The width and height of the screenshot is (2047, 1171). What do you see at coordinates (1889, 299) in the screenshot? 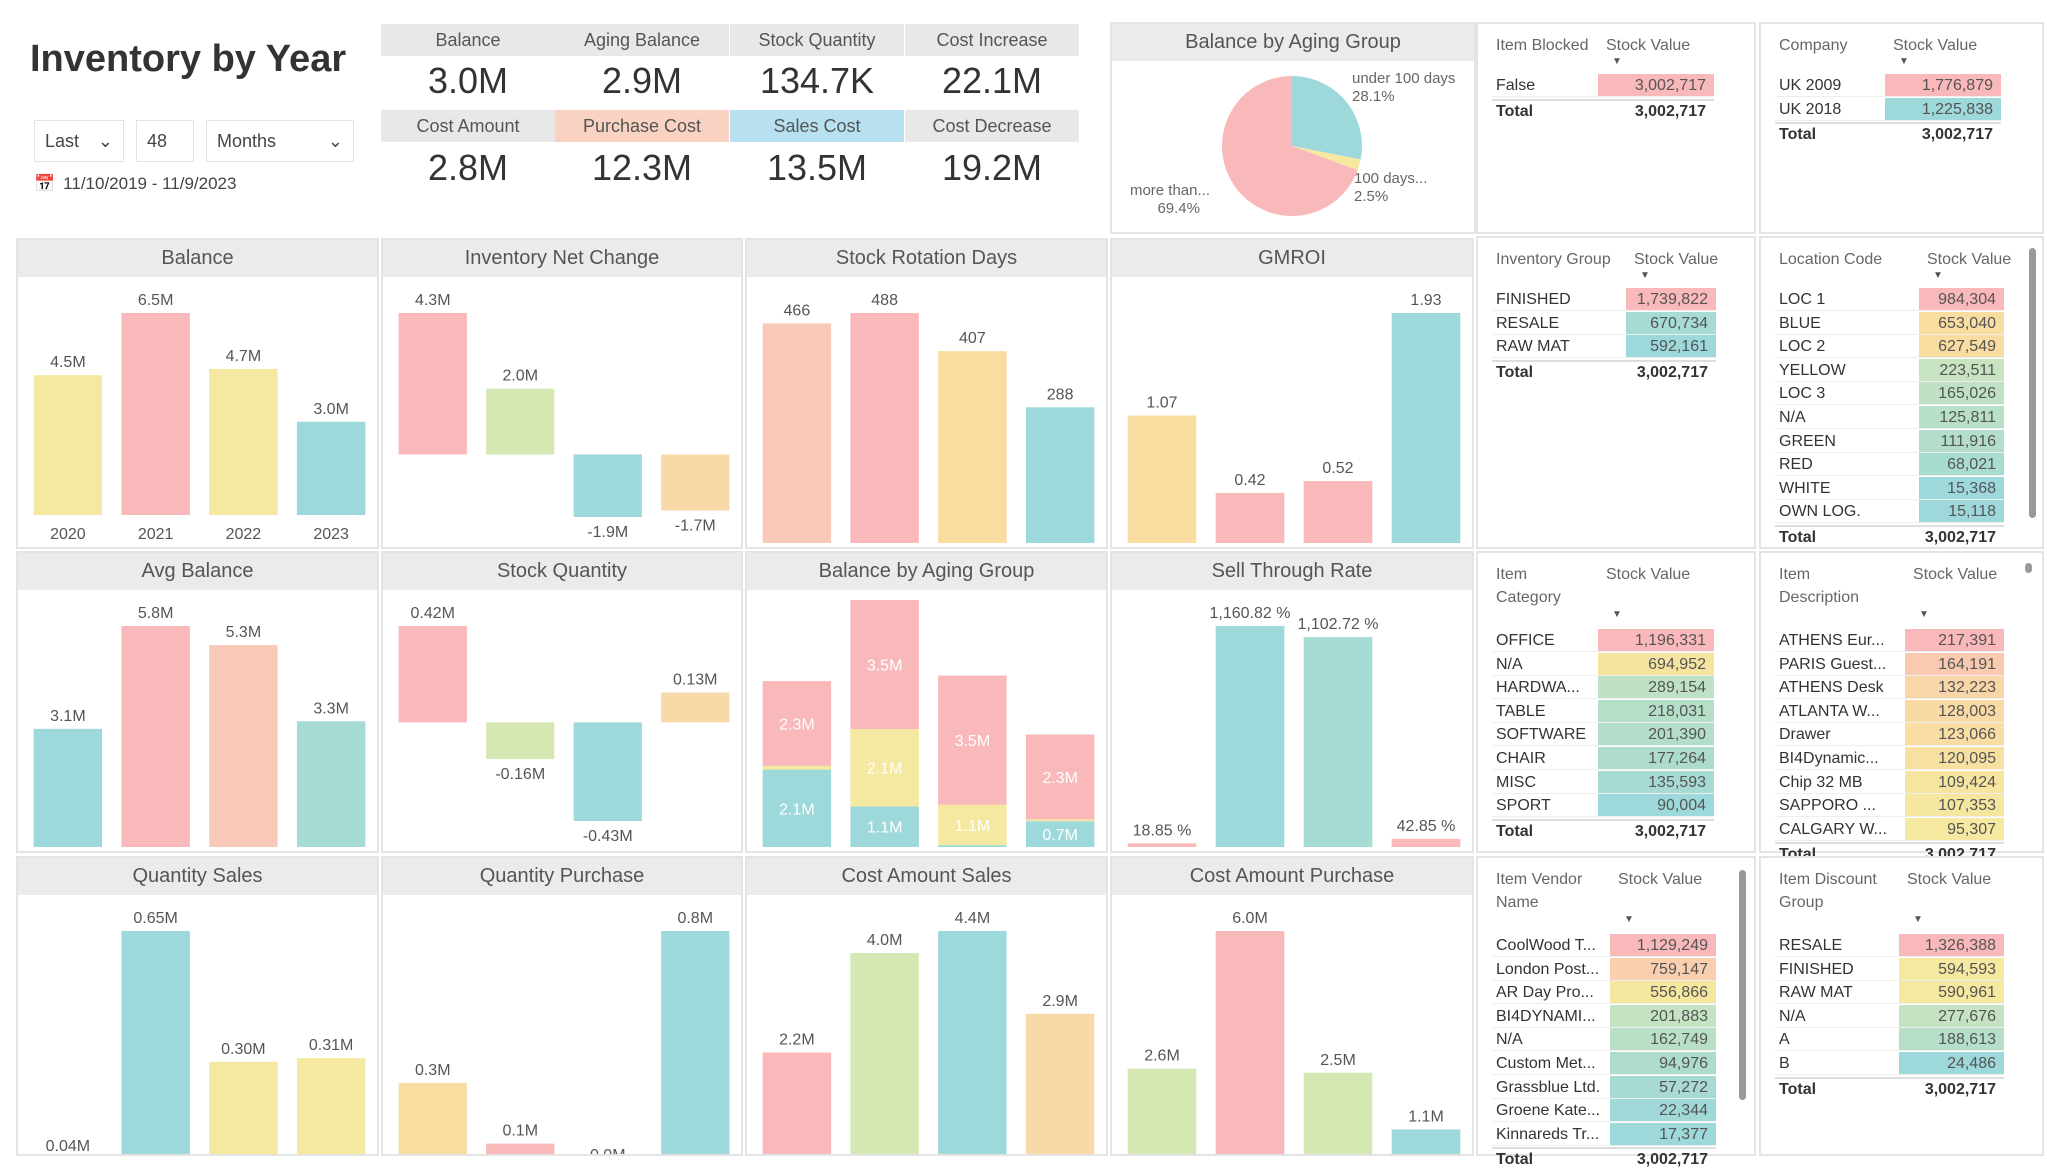
I see `table-row: LOC 1 984,304` at bounding box center [1889, 299].